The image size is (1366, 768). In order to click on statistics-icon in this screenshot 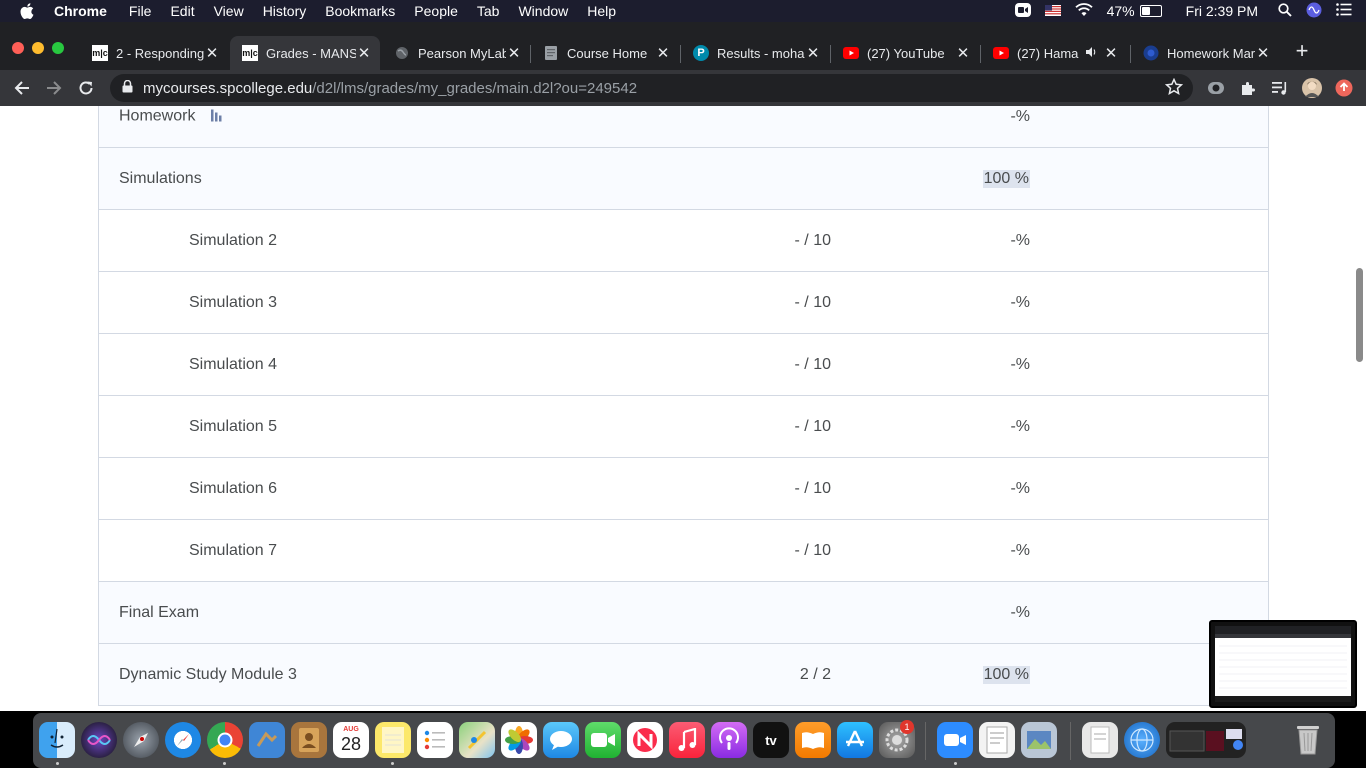, I will do `click(217, 116)`.